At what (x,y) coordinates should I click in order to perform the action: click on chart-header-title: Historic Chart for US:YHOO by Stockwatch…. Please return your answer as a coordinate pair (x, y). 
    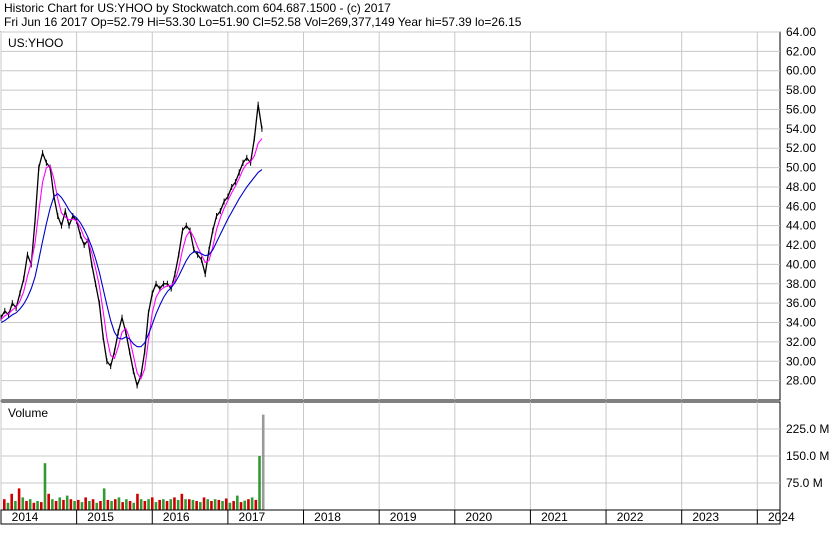
    Looking at the image, I should click on (197, 8).